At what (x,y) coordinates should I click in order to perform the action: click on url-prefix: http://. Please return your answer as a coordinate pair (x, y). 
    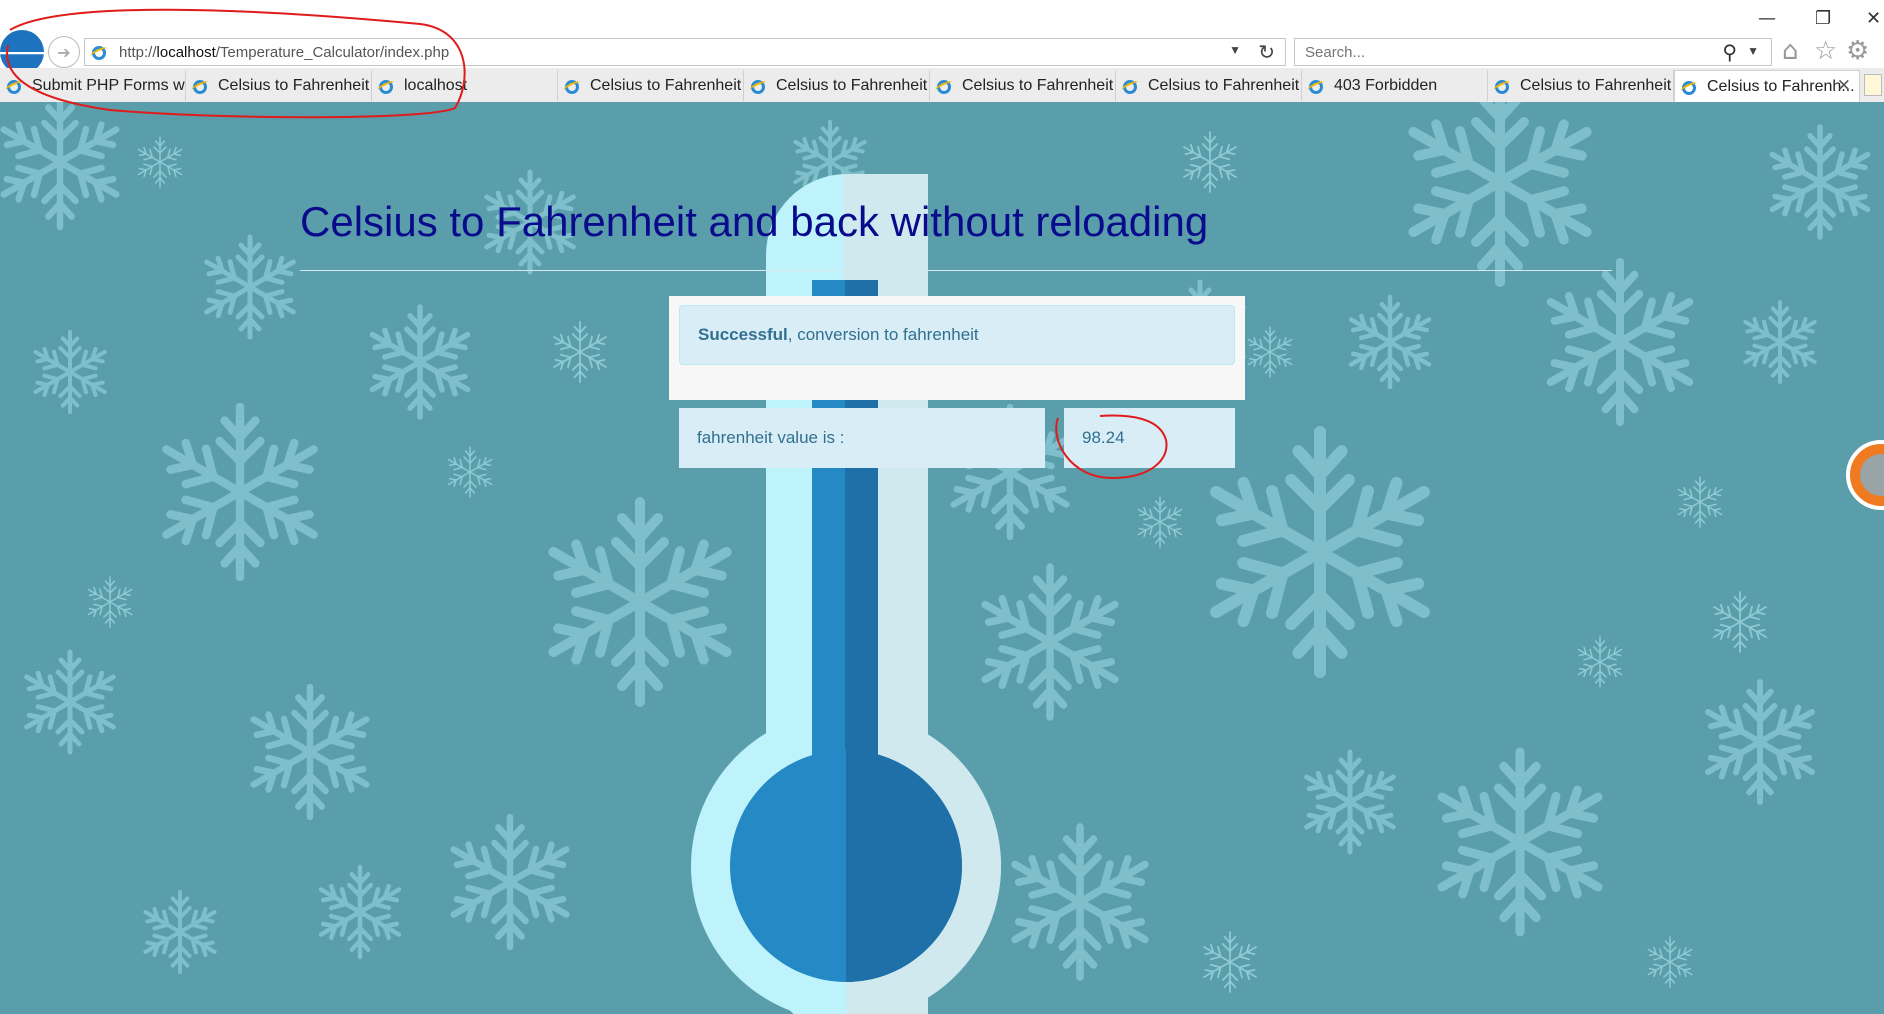
    Looking at the image, I should click on (138, 52).